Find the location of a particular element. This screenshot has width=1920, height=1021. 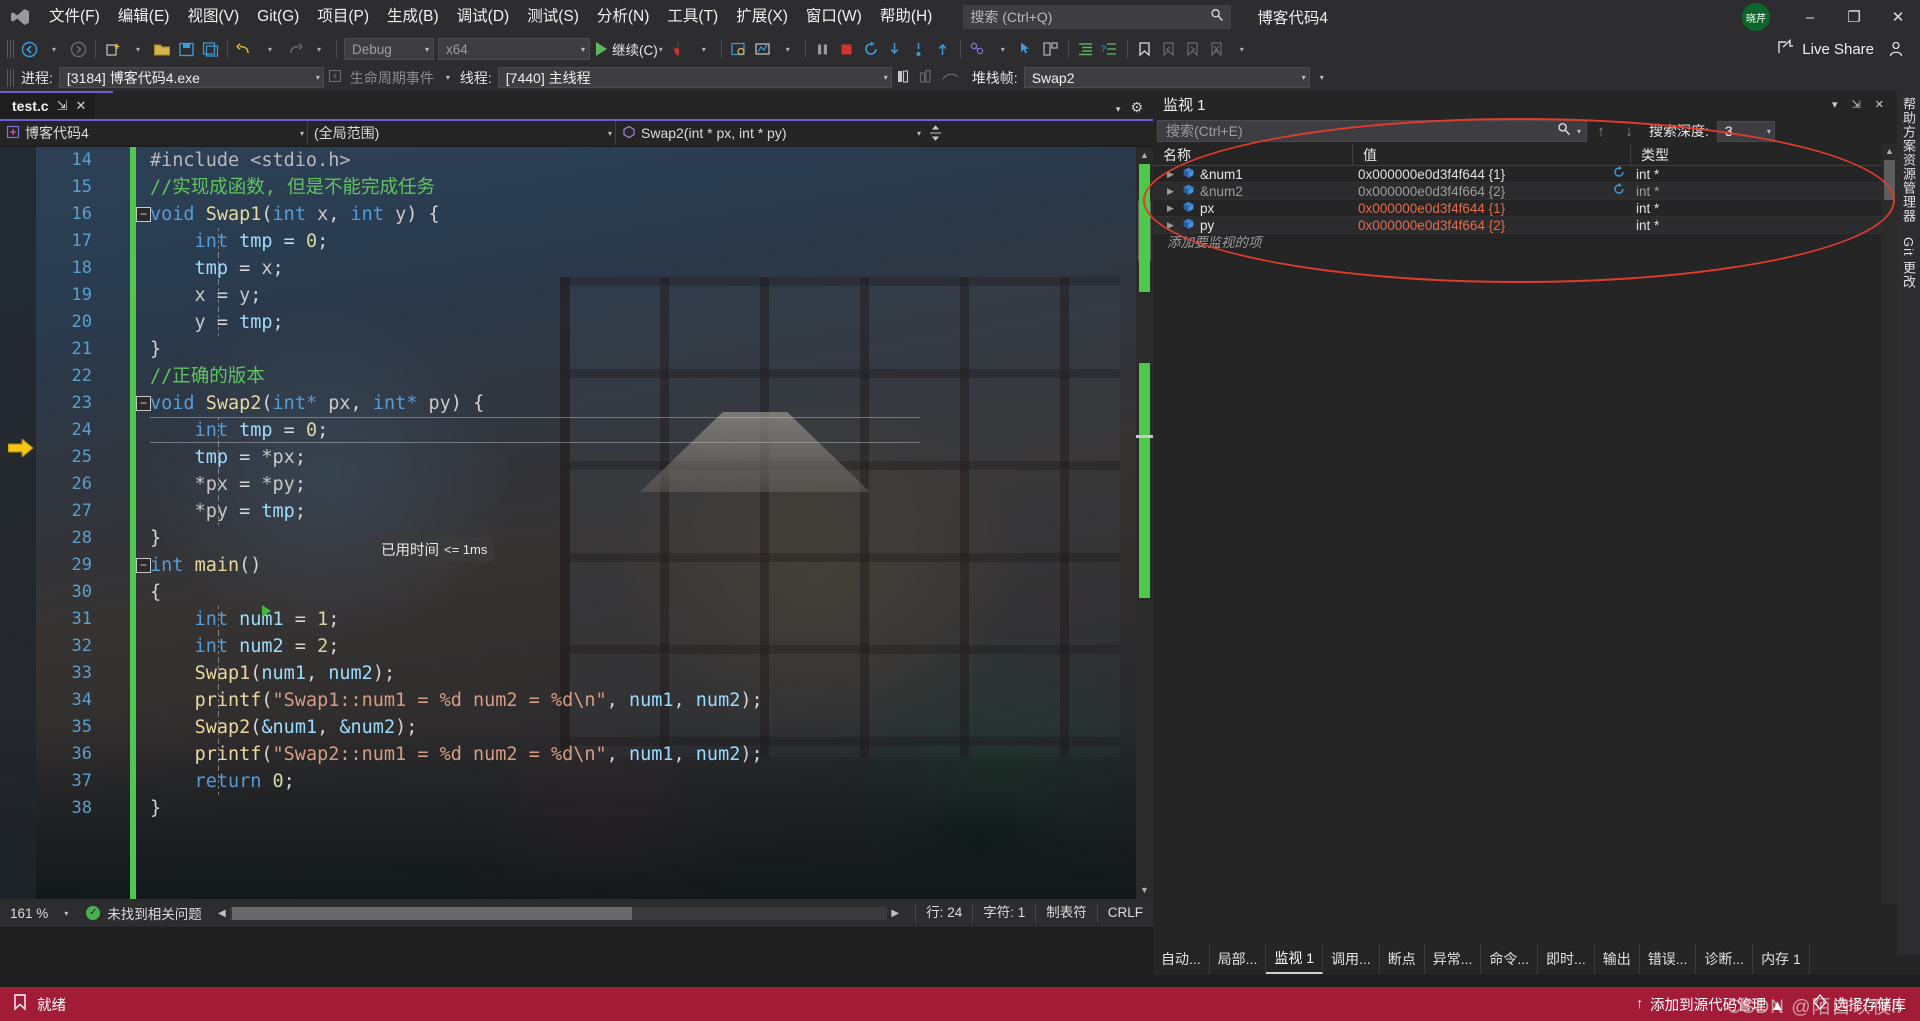

show-threads-icon is located at coordinates (926, 78).